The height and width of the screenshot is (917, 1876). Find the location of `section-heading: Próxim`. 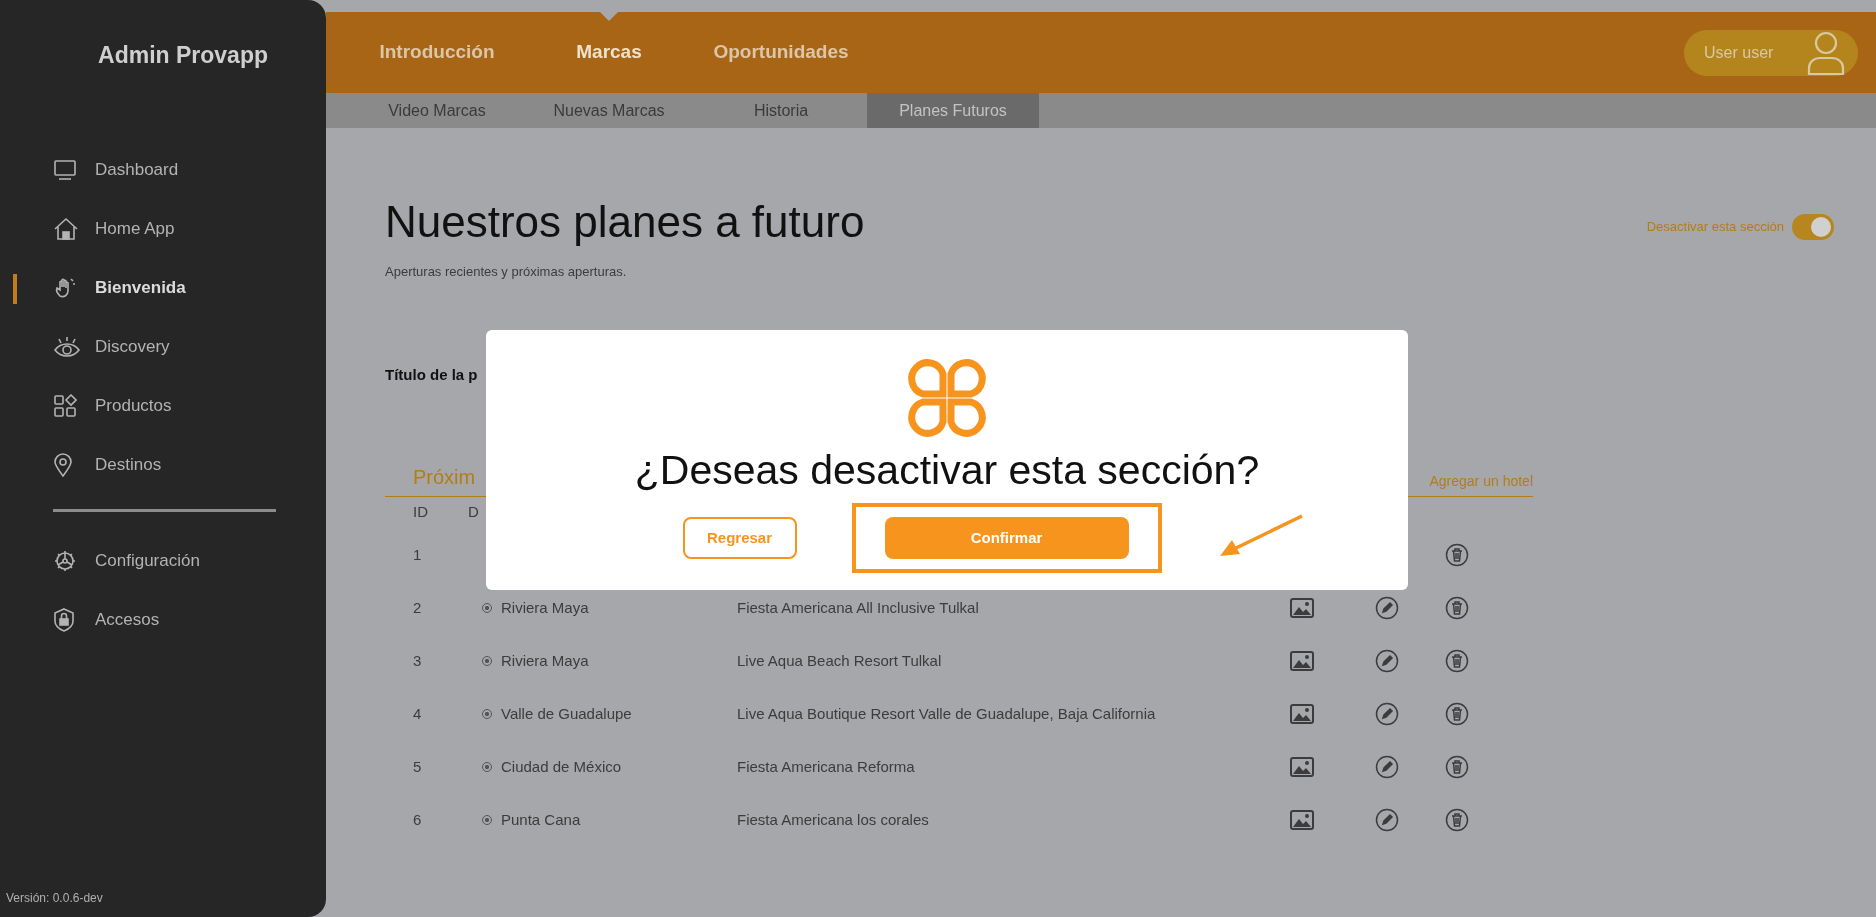

section-heading: Próxim is located at coordinates (444, 477).